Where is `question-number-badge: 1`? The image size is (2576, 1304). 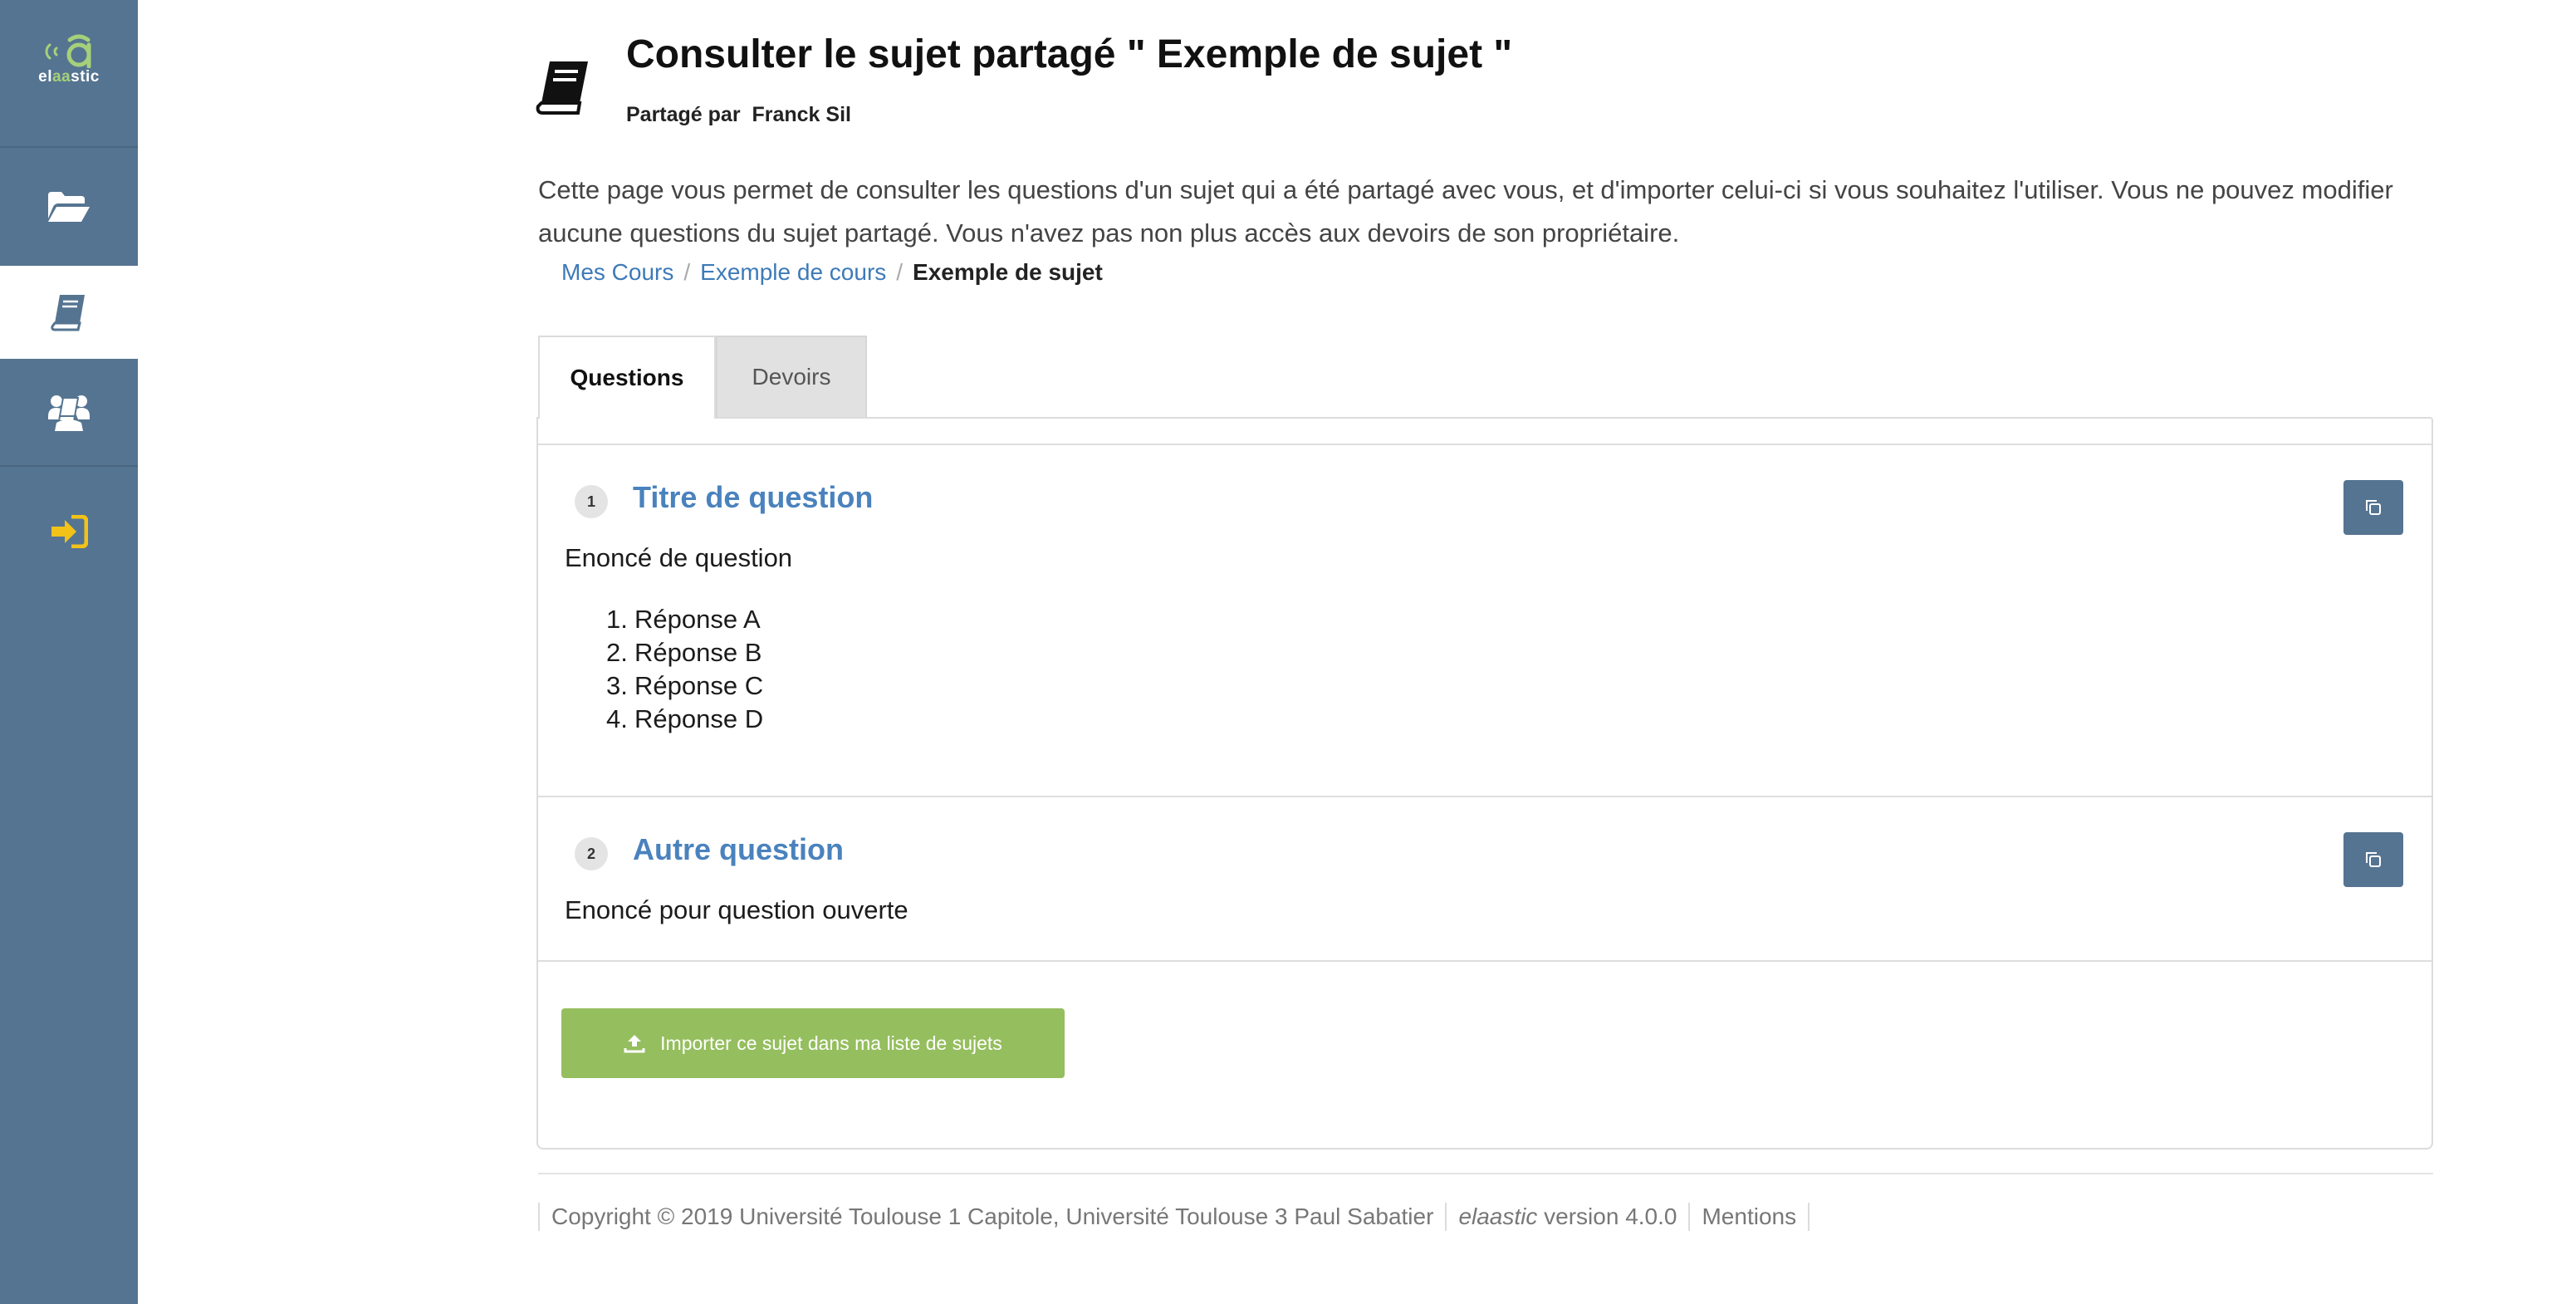
question-number-badge: 1 is located at coordinates (591, 502).